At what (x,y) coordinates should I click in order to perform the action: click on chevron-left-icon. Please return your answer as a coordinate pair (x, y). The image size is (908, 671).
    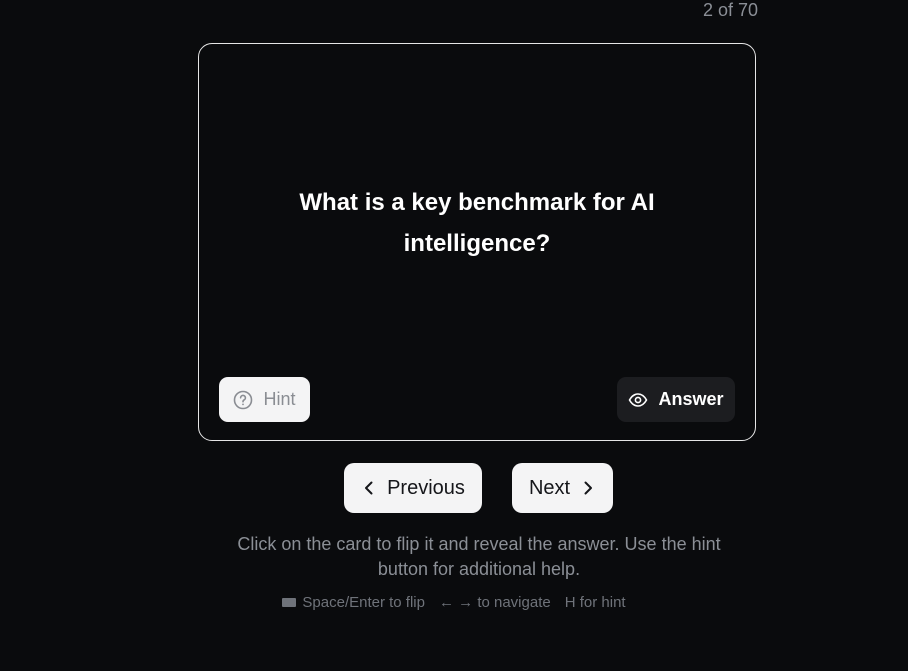
    Looking at the image, I should click on (369, 488).